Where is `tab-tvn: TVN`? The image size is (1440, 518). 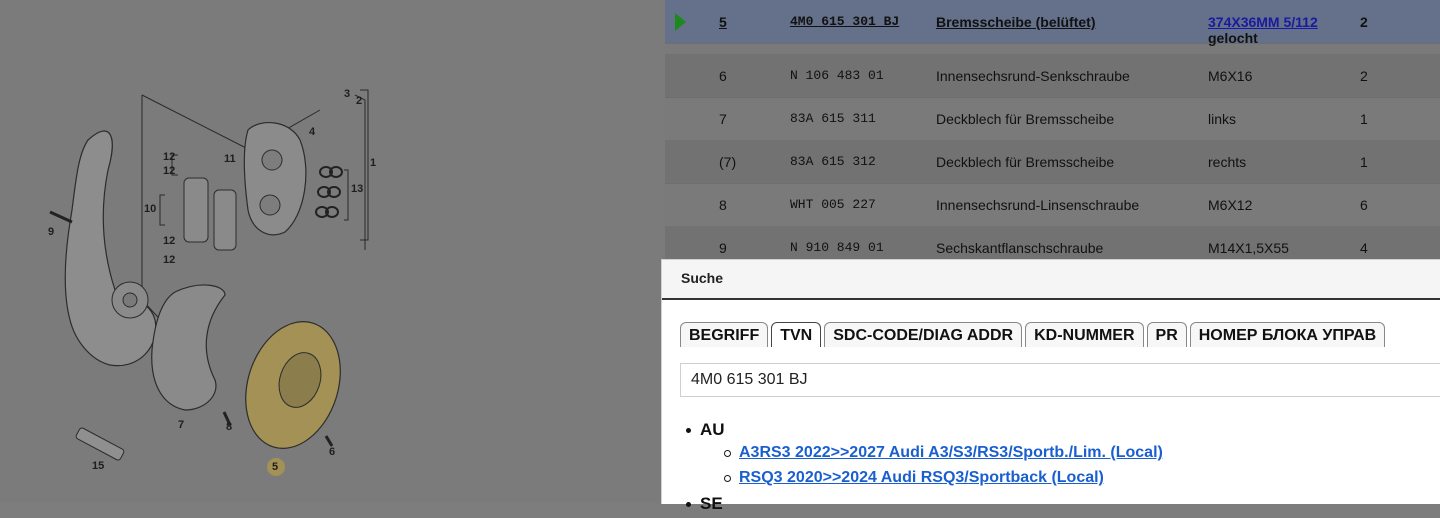 tab-tvn: TVN is located at coordinates (796, 334).